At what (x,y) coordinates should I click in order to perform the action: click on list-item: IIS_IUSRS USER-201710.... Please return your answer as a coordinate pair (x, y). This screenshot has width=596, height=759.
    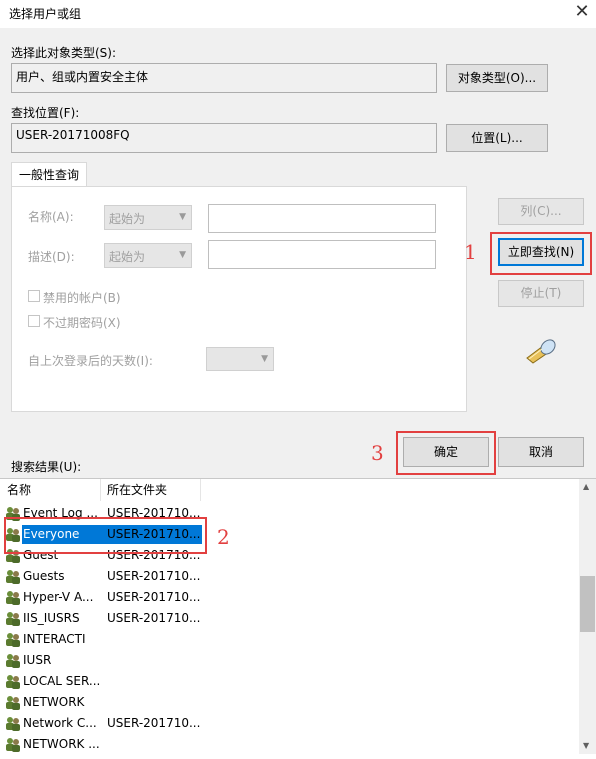
    Looking at the image, I should click on (290, 618).